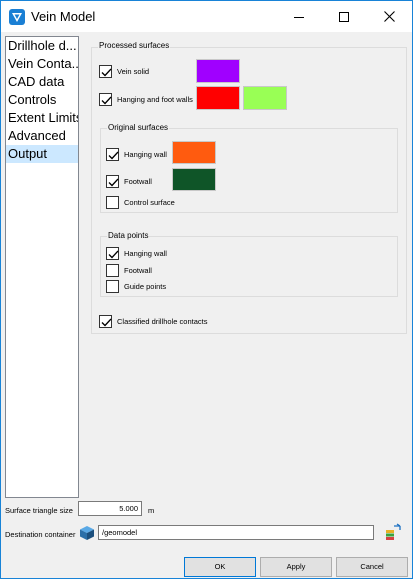 Image resolution: width=413 pixels, height=579 pixels. I want to click on original-hanging-wall-label: Hanging wall, so click(145, 154).